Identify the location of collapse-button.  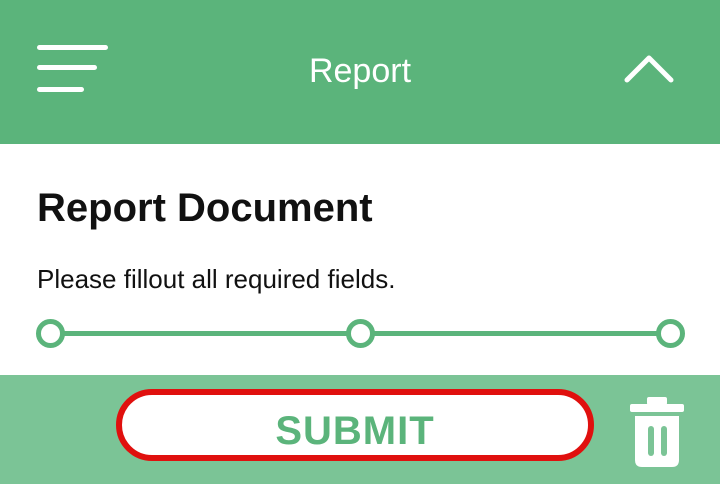
(649, 68).